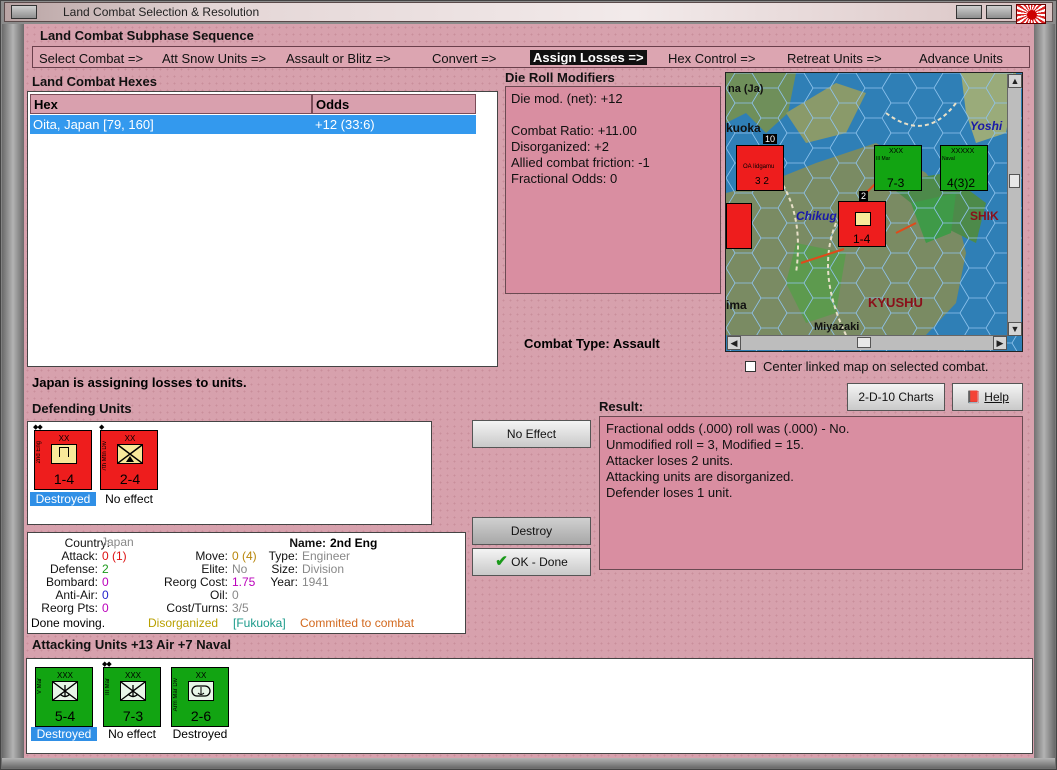 This screenshot has height=770, width=1057. Describe the element at coordinates (567, 98) in the screenshot. I see `die-roll-line: Die mod. (net): +12` at that location.